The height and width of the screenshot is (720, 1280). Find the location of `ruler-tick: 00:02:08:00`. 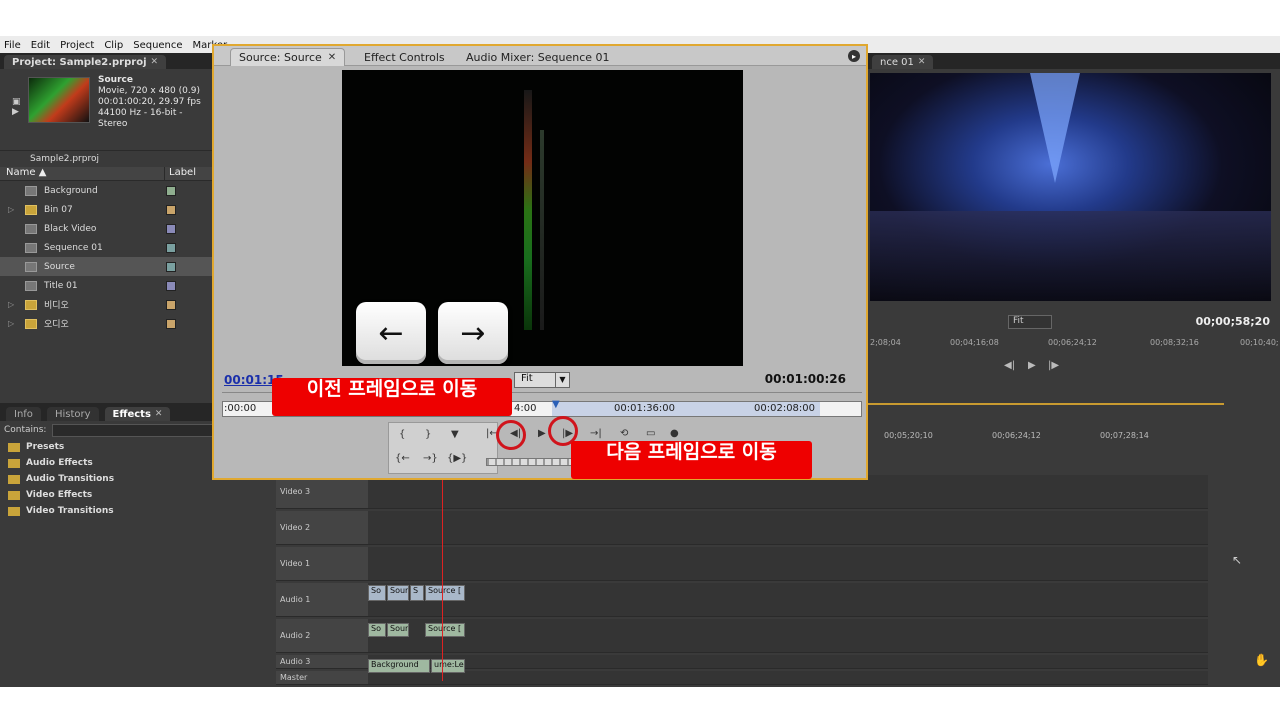

ruler-tick: 00:02:08:00 is located at coordinates (785, 408).